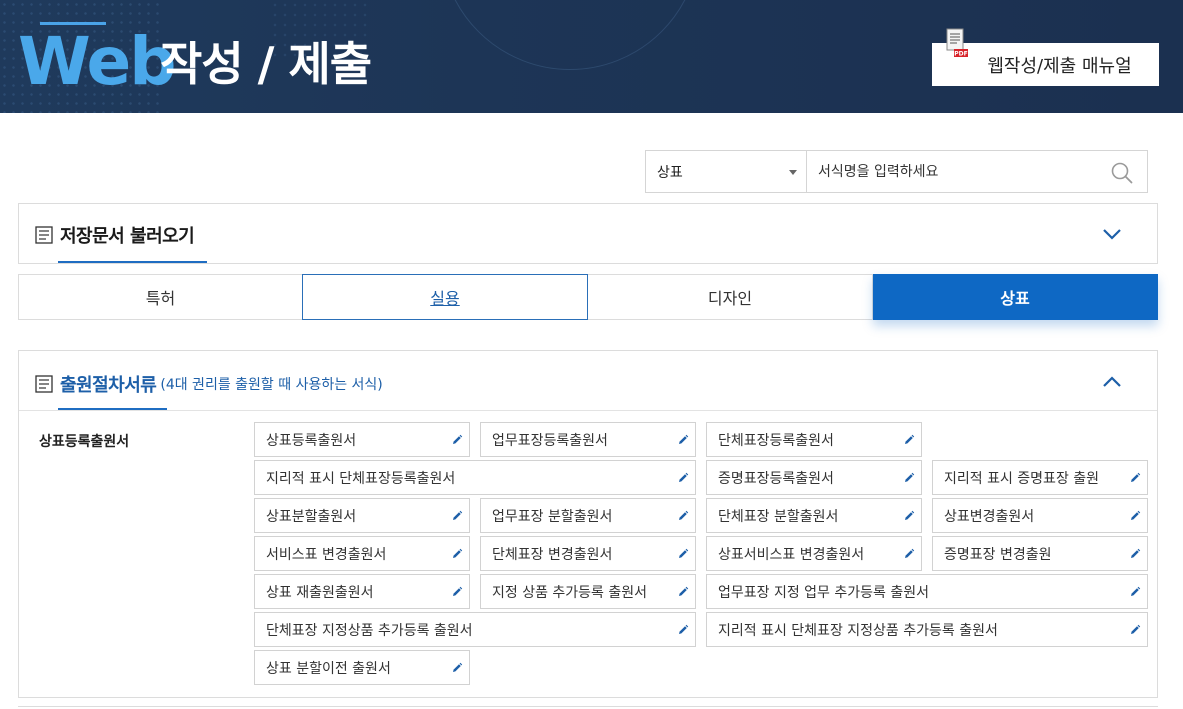  I want to click on form-item-label: 서비스표 변경출원서, so click(326, 554).